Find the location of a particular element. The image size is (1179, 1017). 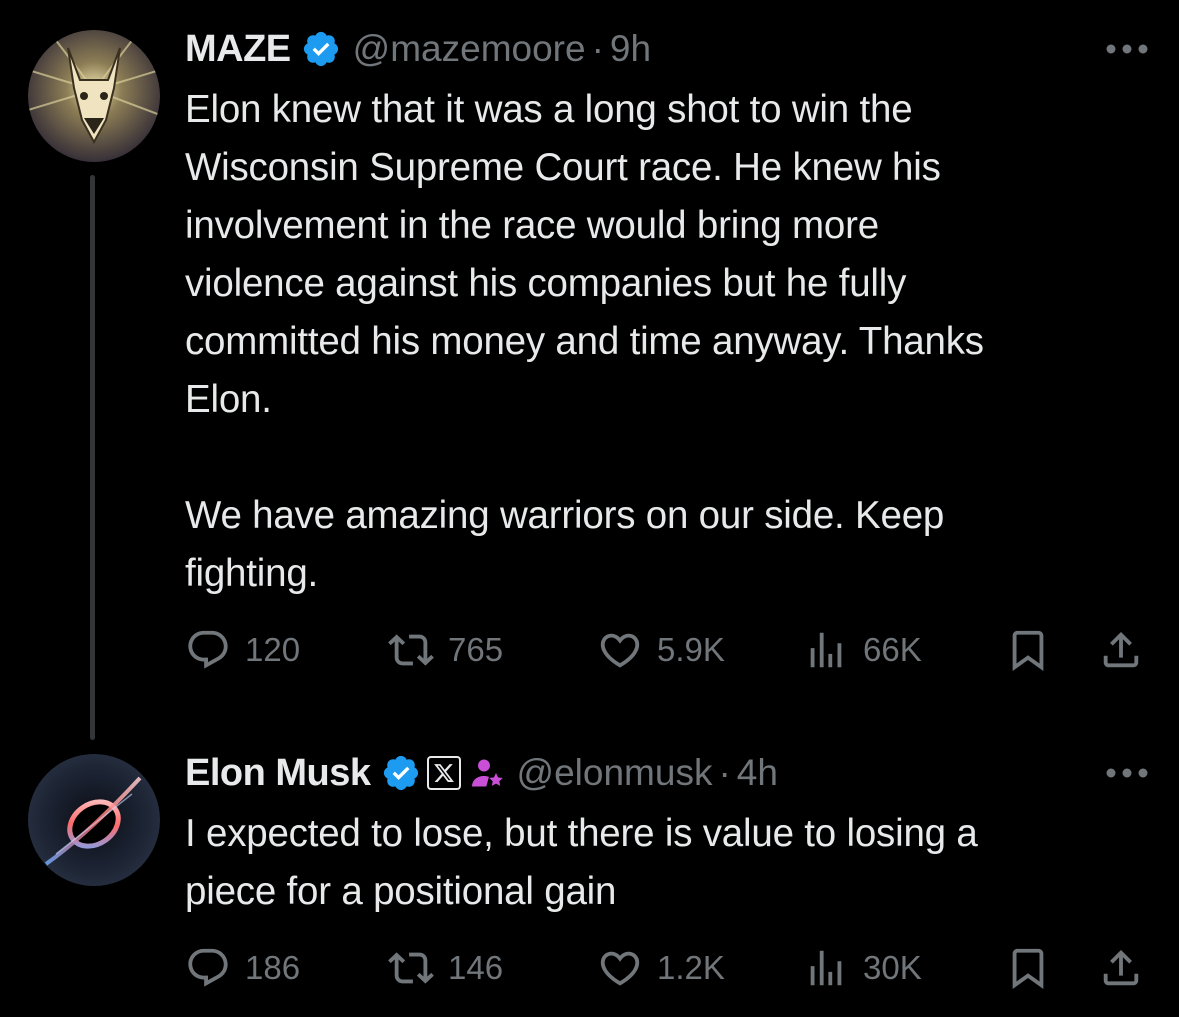

retweet-count: 146 is located at coordinates (476, 967).